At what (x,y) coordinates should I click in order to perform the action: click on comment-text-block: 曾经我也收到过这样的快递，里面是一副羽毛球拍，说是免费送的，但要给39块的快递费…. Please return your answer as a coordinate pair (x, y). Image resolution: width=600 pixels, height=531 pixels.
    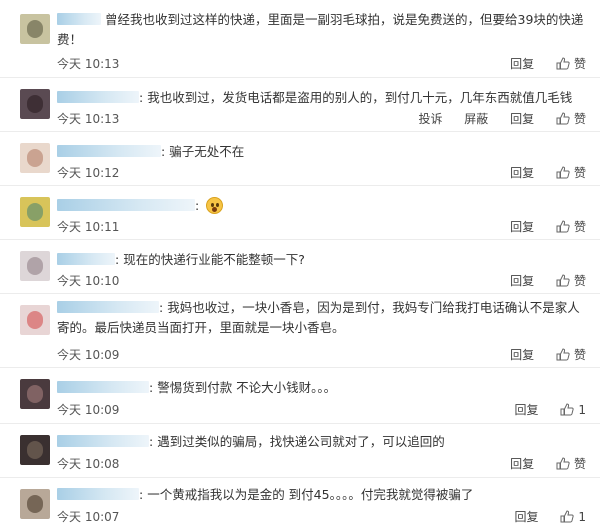
    Looking at the image, I should click on (323, 30).